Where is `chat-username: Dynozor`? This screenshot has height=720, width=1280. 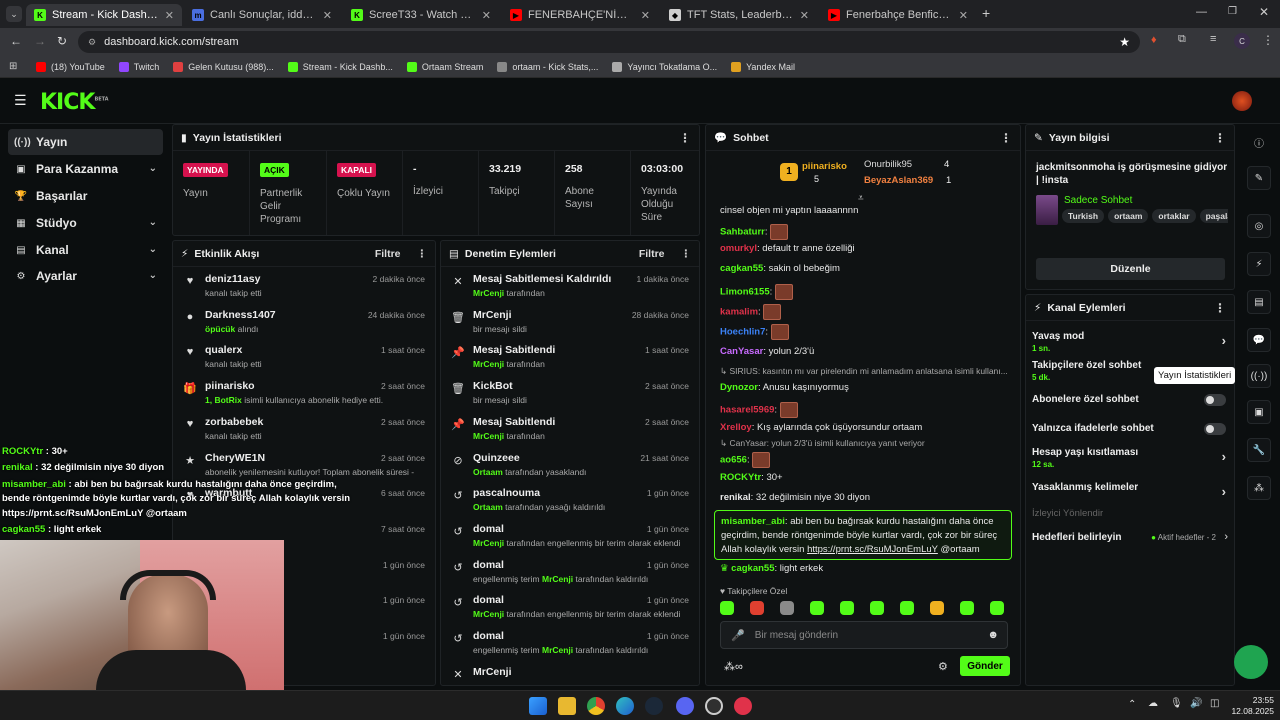 chat-username: Dynozor is located at coordinates (739, 387).